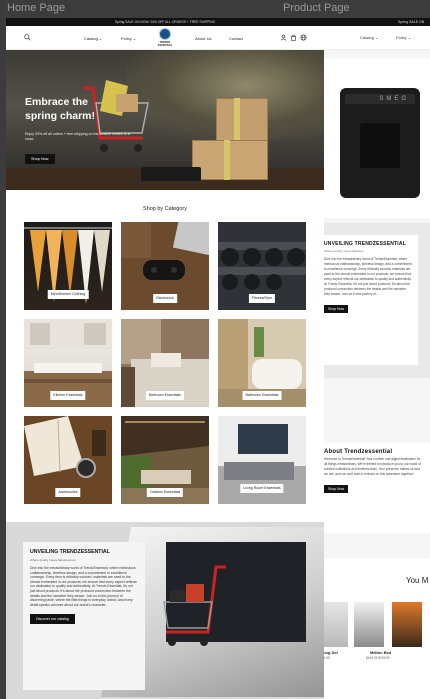 The image size is (430, 699). I want to click on menu-about-us: About Us, so click(203, 38).